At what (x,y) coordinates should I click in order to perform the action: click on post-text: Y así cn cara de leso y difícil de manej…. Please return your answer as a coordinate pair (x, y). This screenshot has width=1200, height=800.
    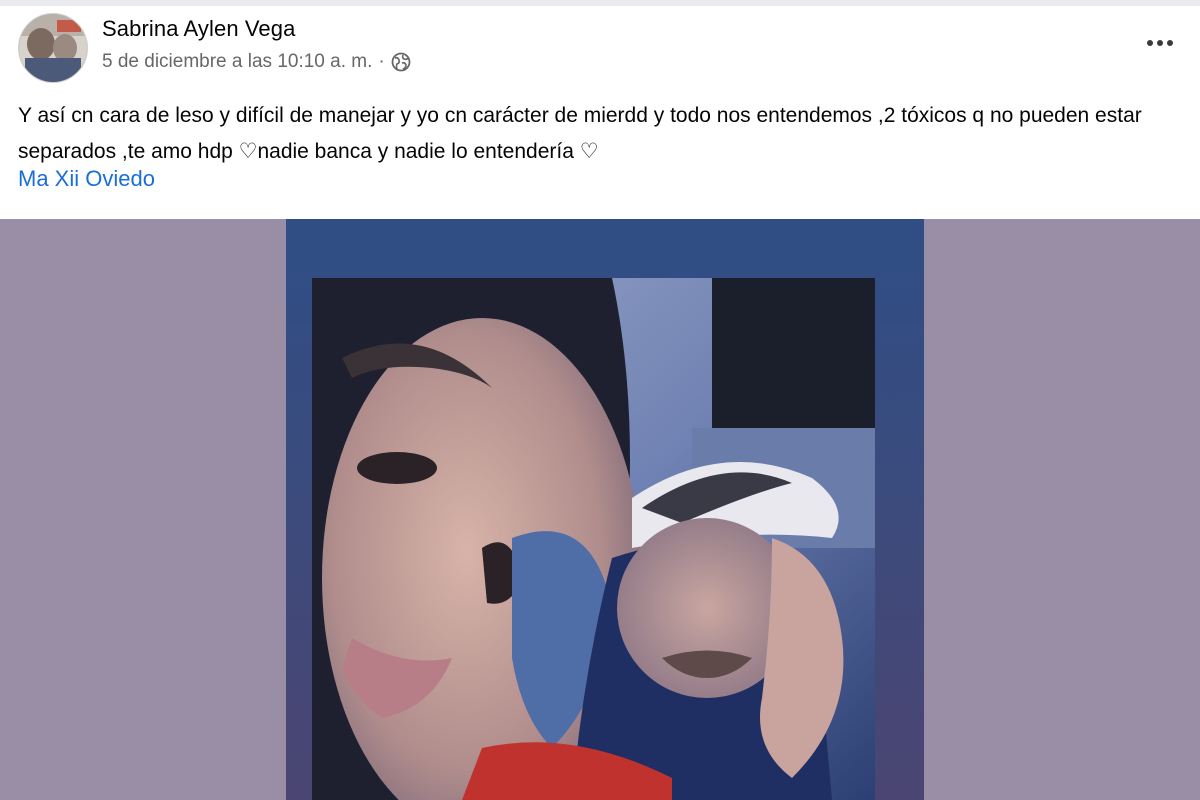
    Looking at the image, I should click on (580, 133).